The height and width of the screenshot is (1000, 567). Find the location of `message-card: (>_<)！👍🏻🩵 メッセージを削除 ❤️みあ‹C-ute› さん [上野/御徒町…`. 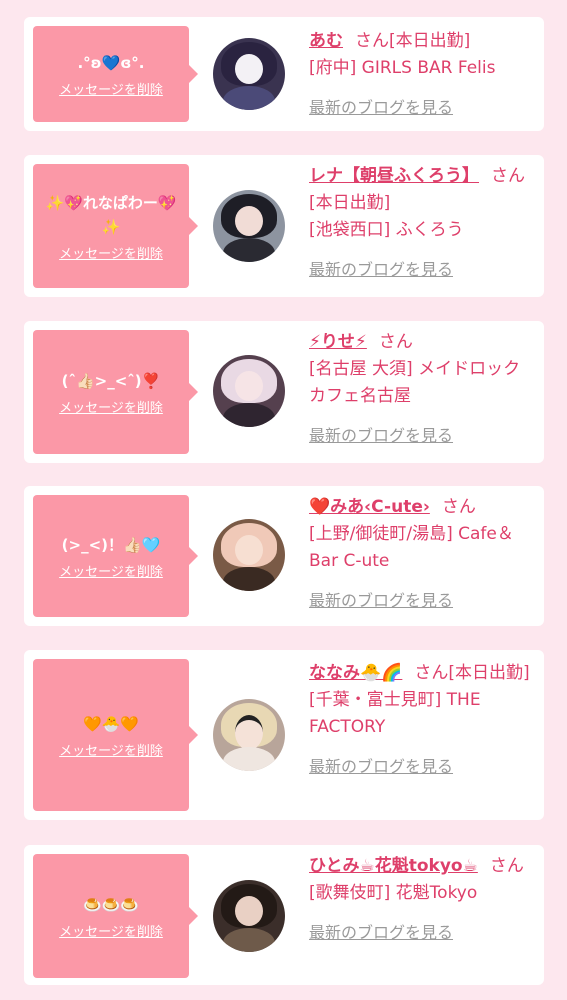

message-card: (>_<)！👍🏻🩵 メッセージを削除 ❤️みあ‹C-ute› さん [上野/御徒町… is located at coordinates (284, 556).